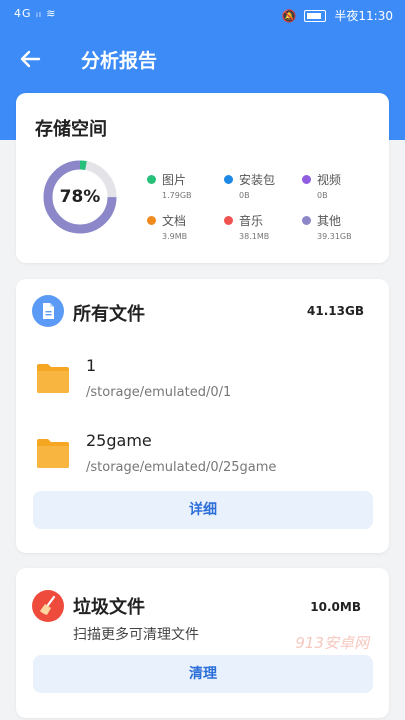  I want to click on broom-icon, so click(48, 606).